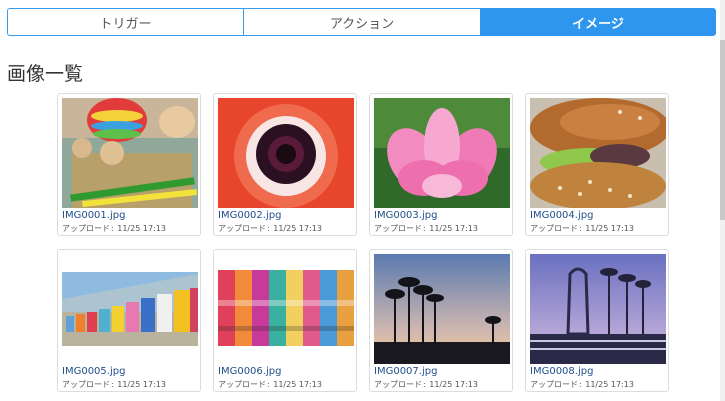 The height and width of the screenshot is (401, 725). I want to click on tab-trigger: トリガー, so click(125, 22).